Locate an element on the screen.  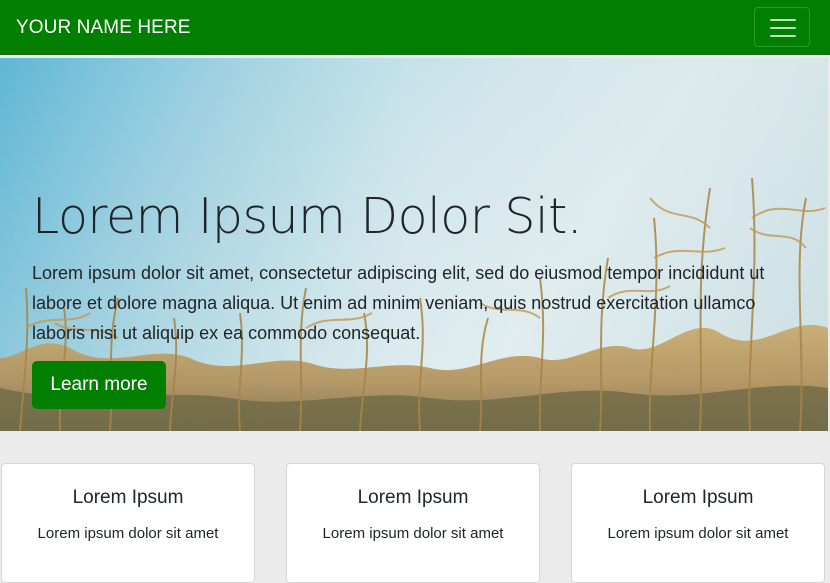
hamburger-menu-icon is located at coordinates (783, 28).